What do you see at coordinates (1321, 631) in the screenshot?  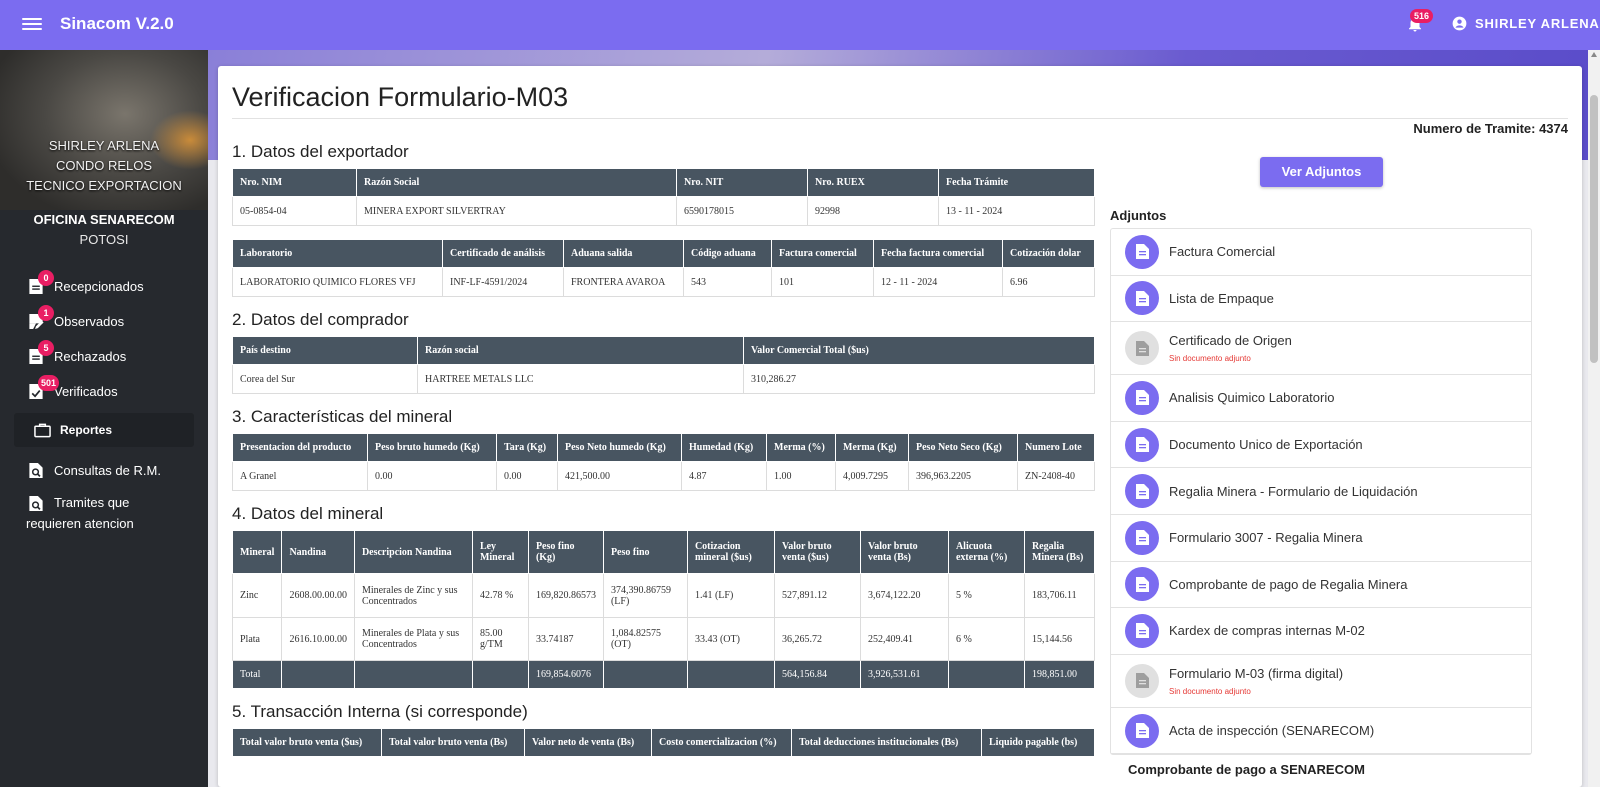 I see `list-item: Kardex de compras internas M-02` at bounding box center [1321, 631].